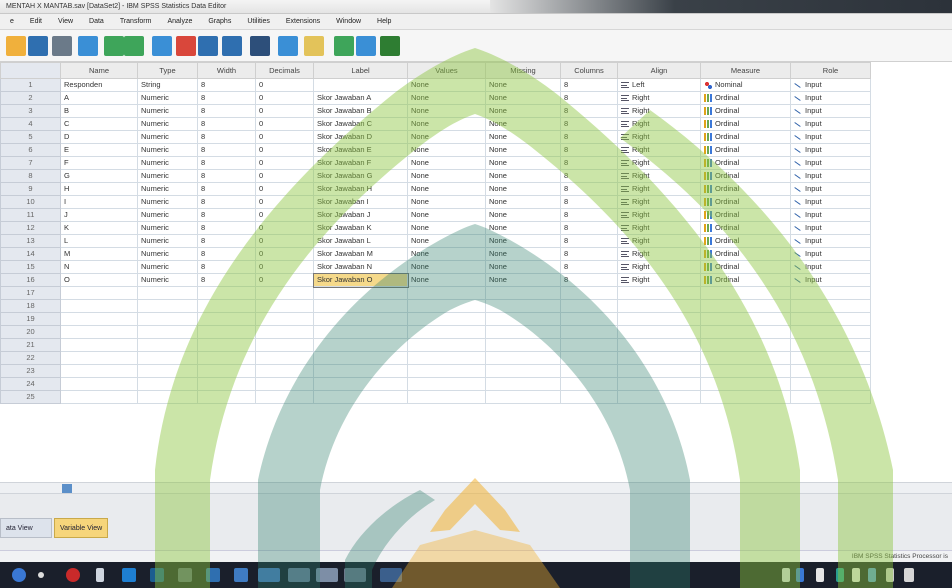  Describe the element at coordinates (523, 70) in the screenshot. I see `column-header-missing: Missing` at that location.